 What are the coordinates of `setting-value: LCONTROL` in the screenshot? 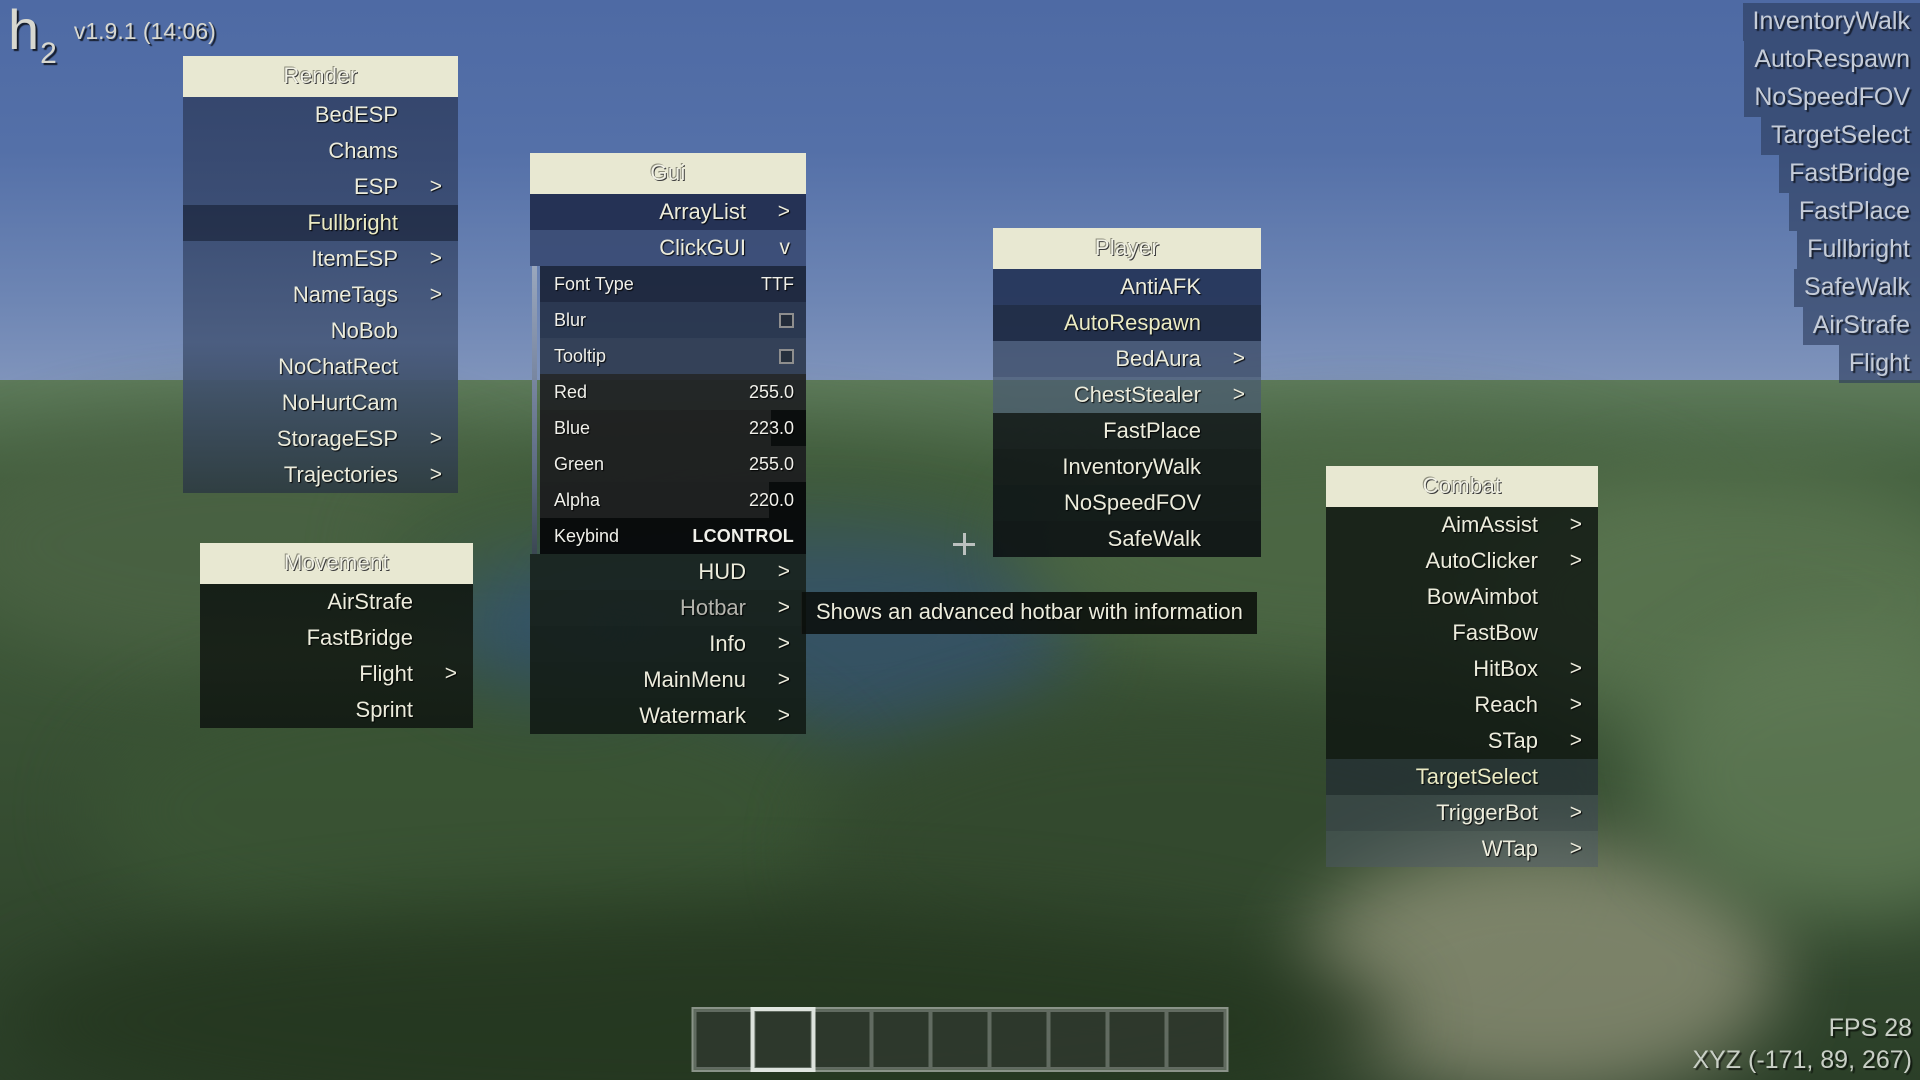 It's located at (743, 536).